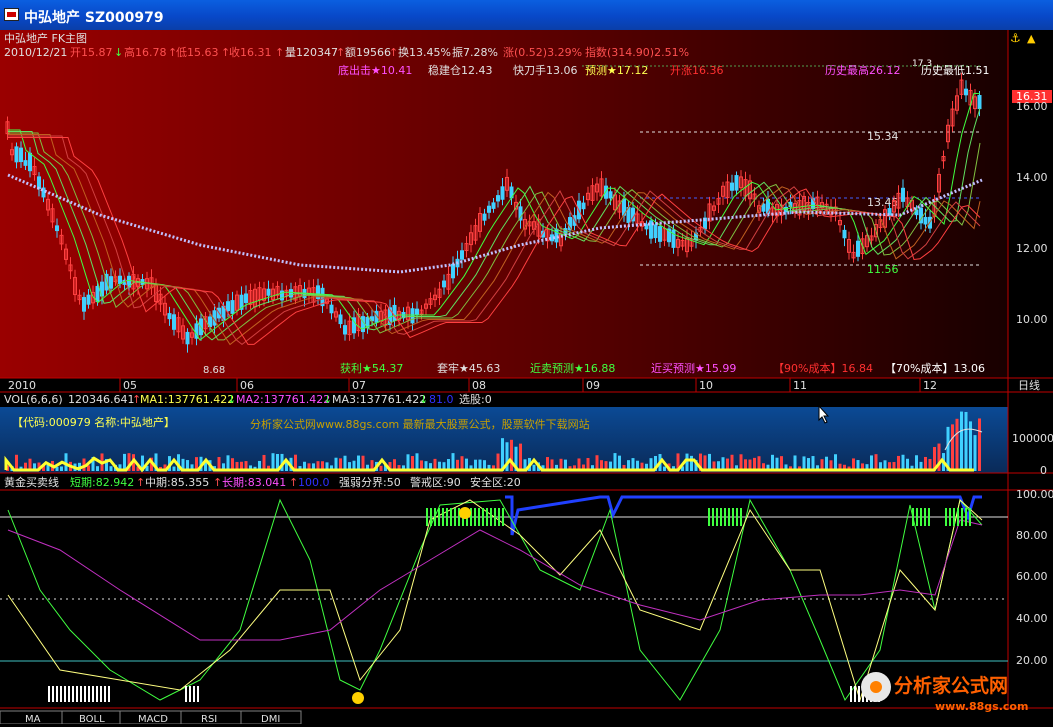 The width and height of the screenshot is (1053, 727). Describe the element at coordinates (11, 14) in the screenshot. I see `app-icon` at that location.